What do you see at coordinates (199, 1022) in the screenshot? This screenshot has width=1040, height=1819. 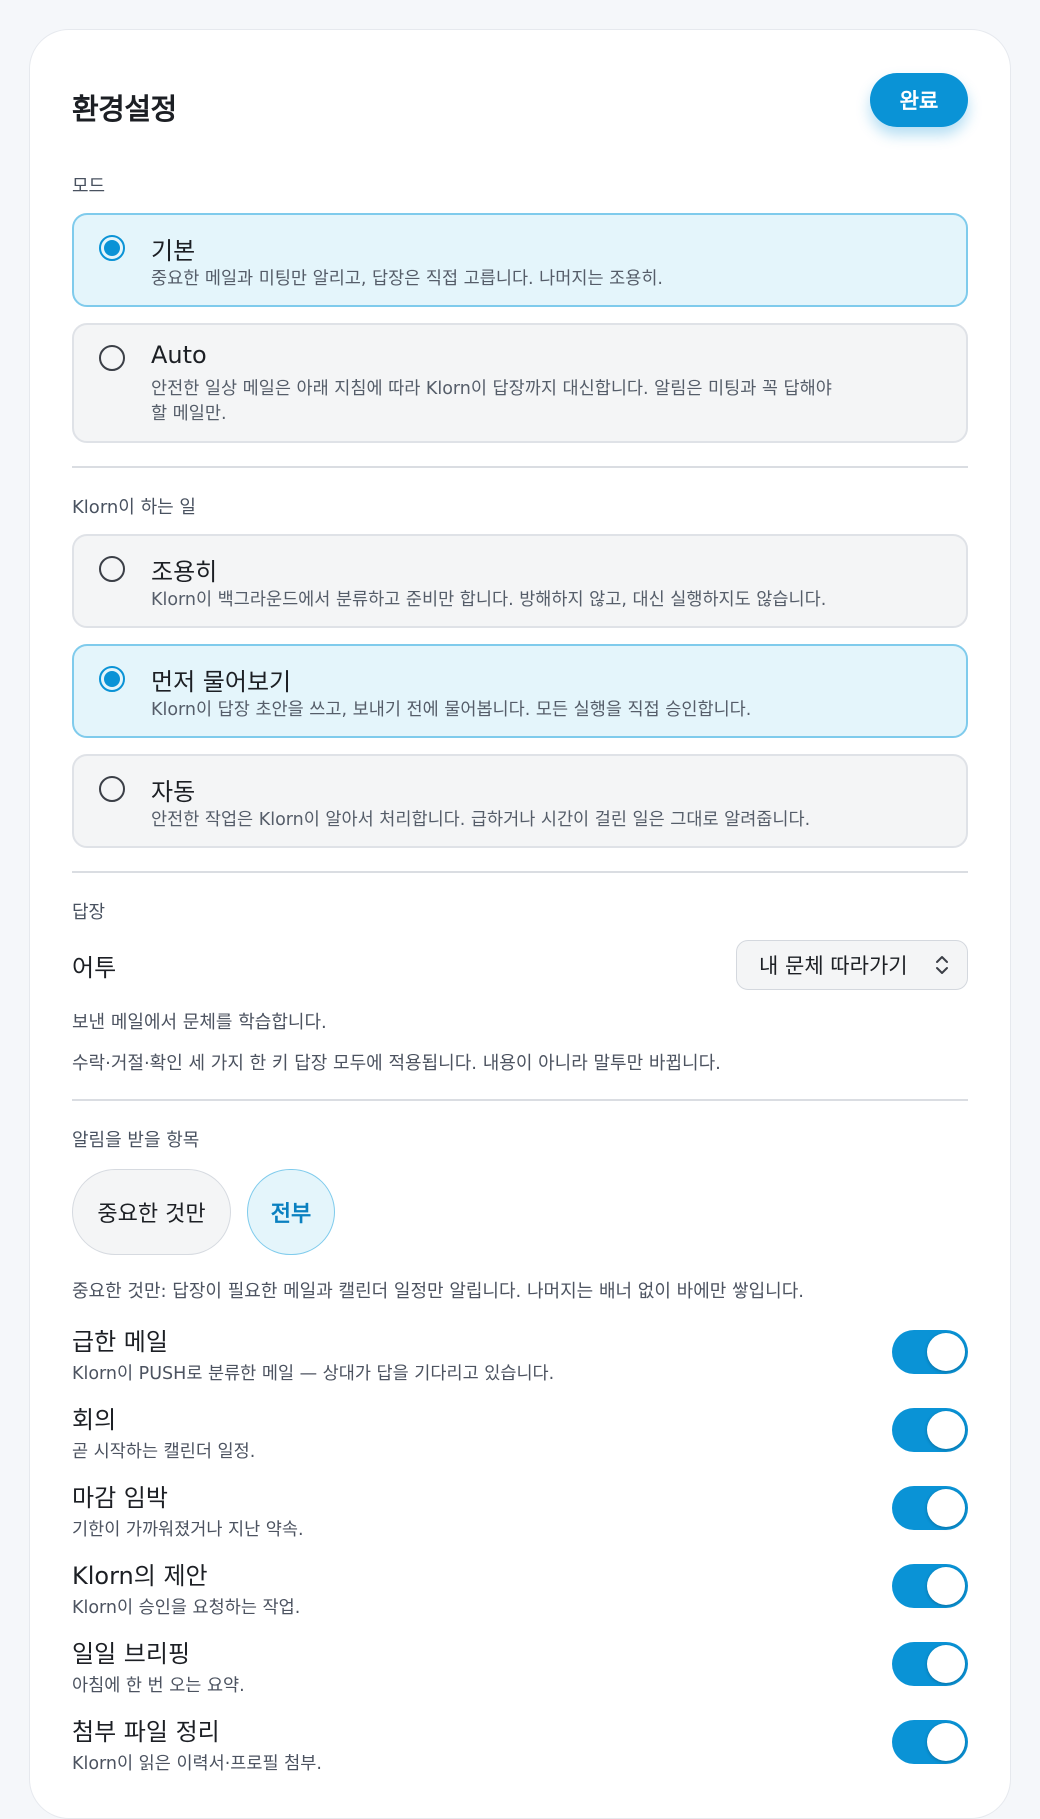 I see `tone-help-text: 보낸 메일에서 문체를 학습합니다.` at bounding box center [199, 1022].